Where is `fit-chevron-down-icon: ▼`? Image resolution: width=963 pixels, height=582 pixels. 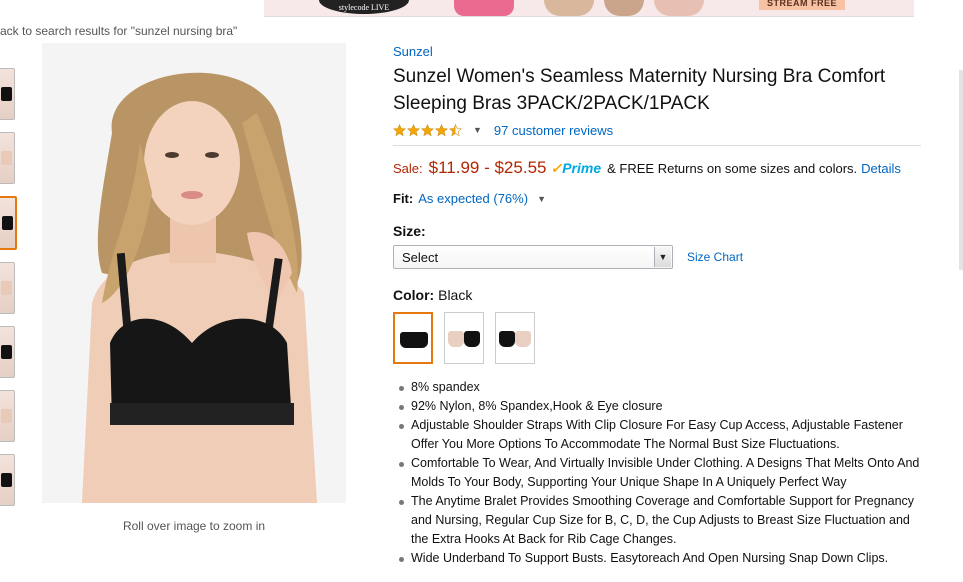 fit-chevron-down-icon: ▼ is located at coordinates (541, 199).